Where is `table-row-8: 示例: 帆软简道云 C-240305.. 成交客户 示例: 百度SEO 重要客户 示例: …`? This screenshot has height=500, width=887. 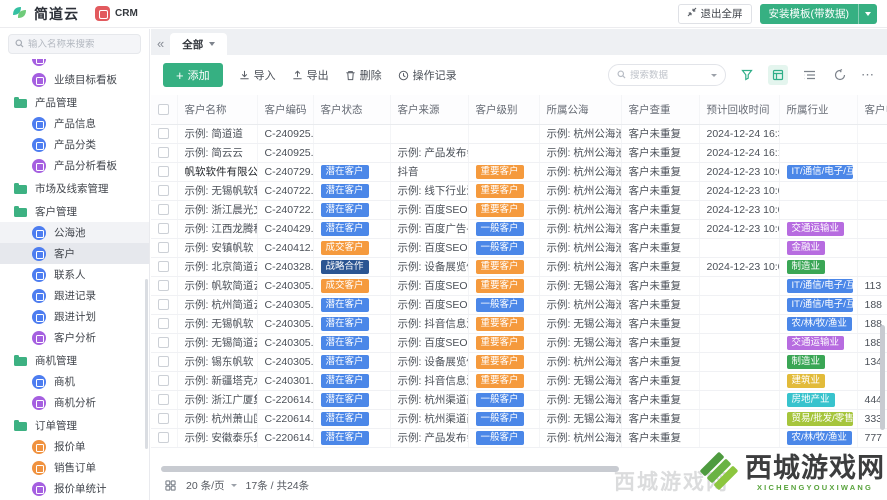
table-row-8: 示例: 帆软简道云 C-240305.. 成交客户 示例: 百度SEO 重要客户 示例: … is located at coordinates (519, 286).